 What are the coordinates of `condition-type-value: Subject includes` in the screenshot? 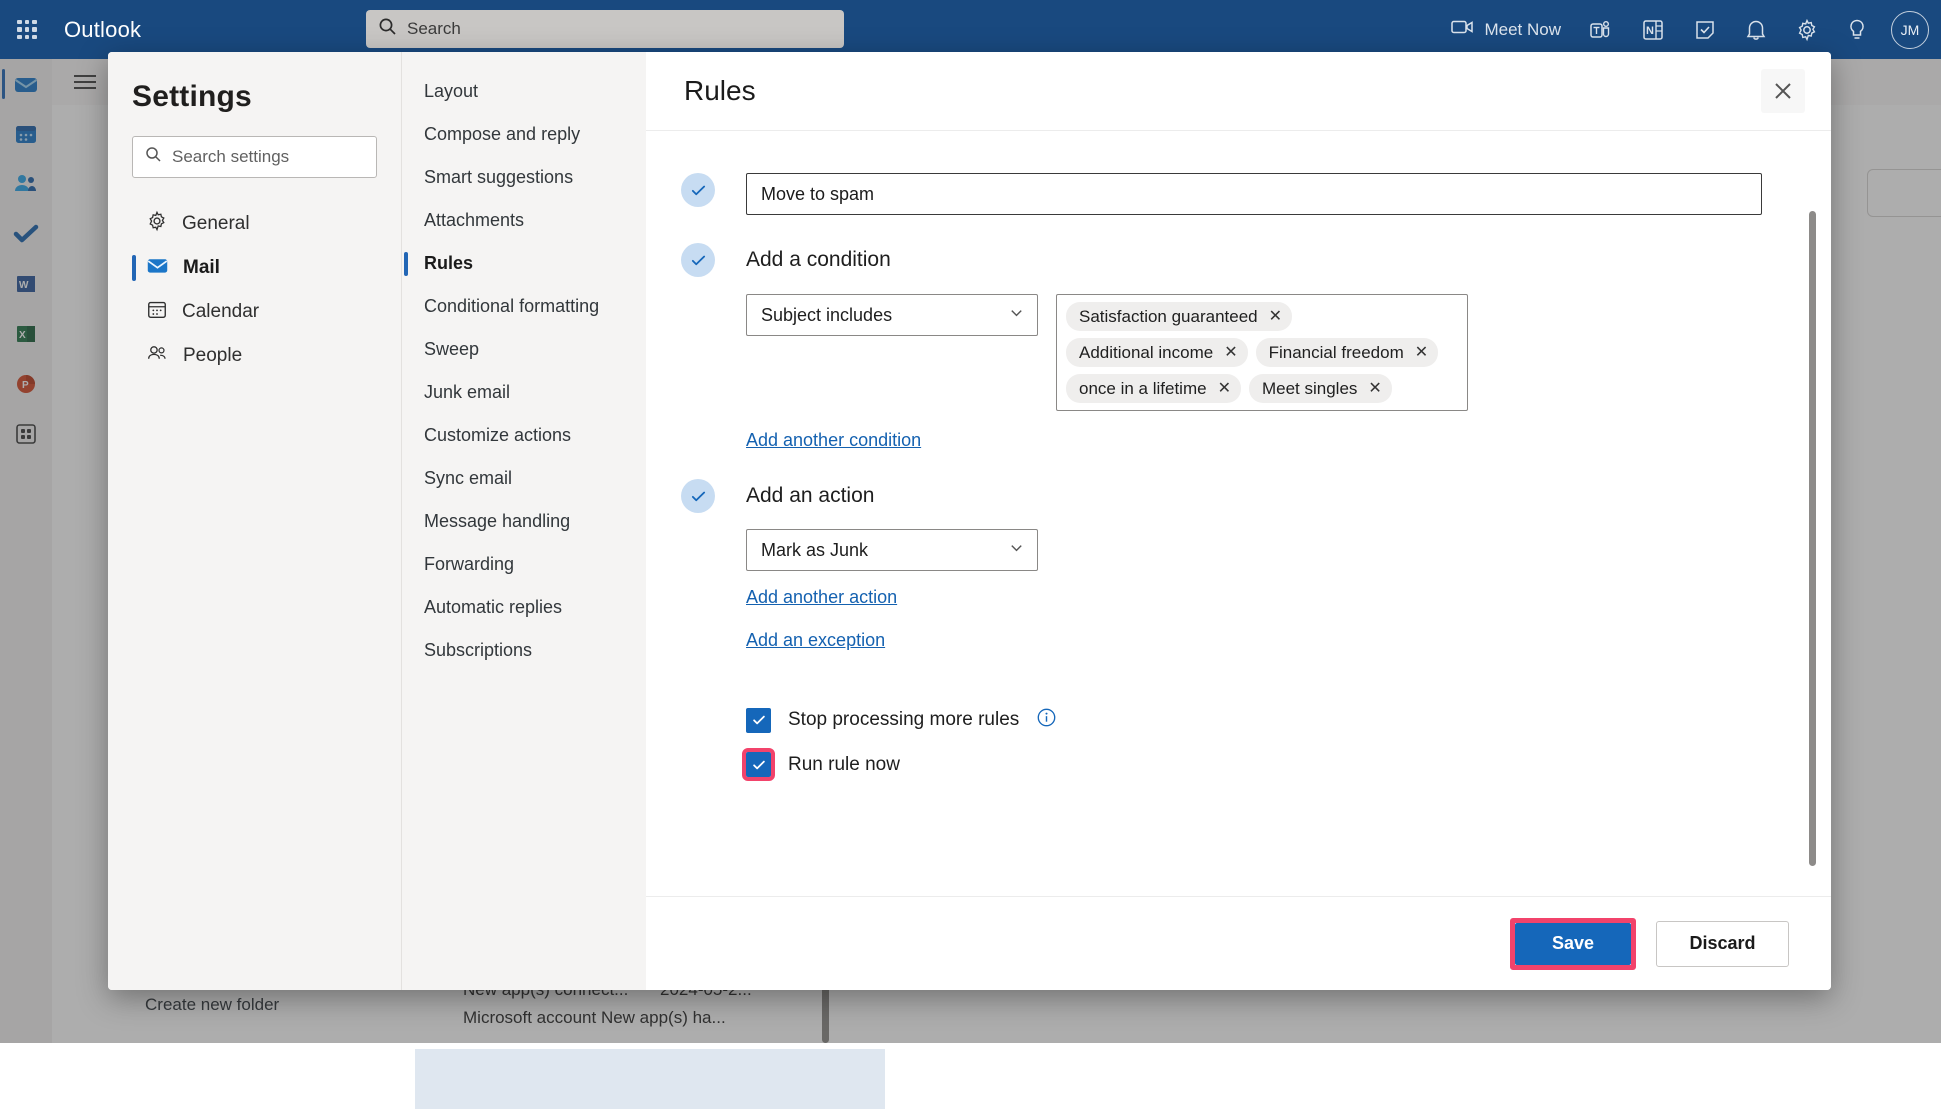 It's located at (827, 314).